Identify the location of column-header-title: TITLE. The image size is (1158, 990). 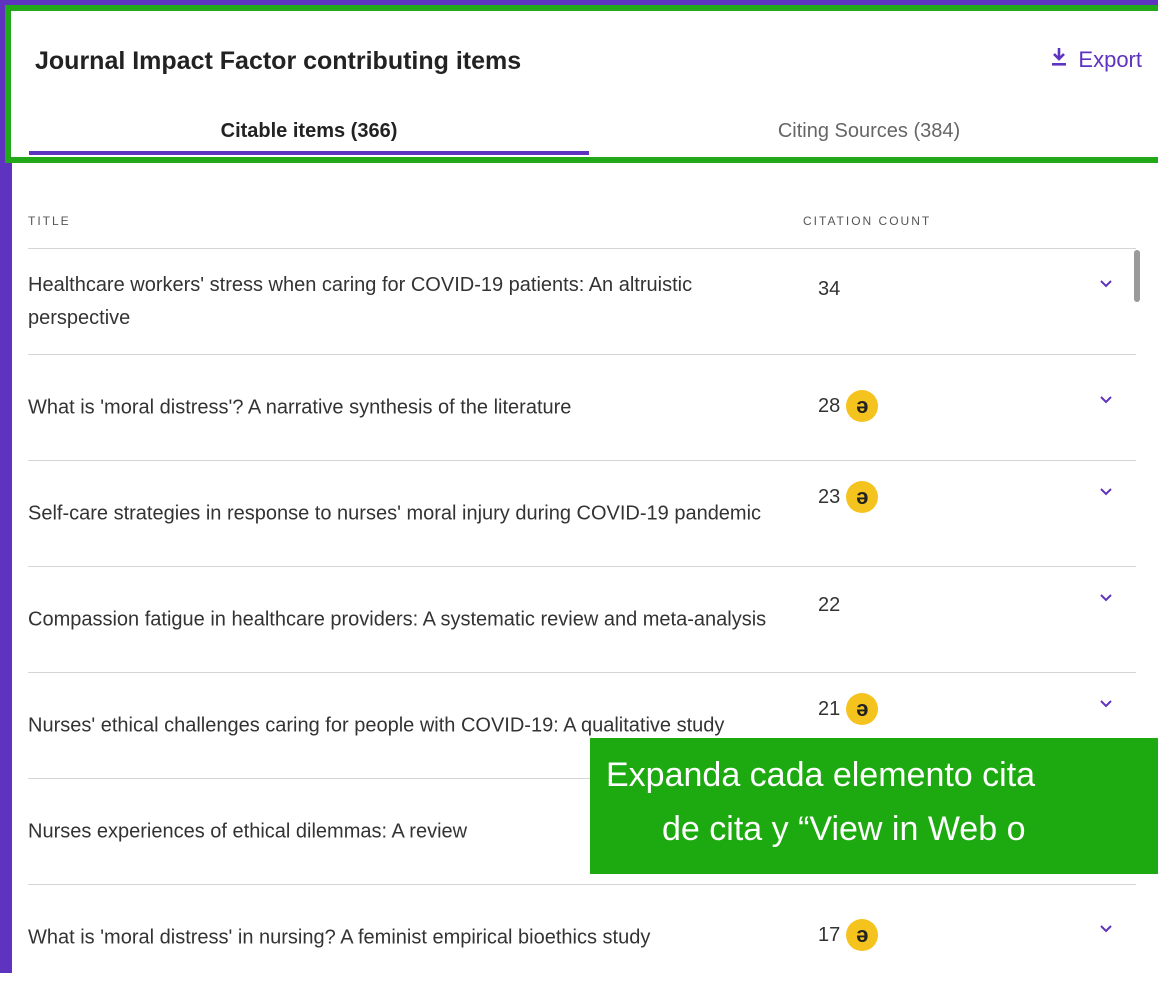
(49, 221).